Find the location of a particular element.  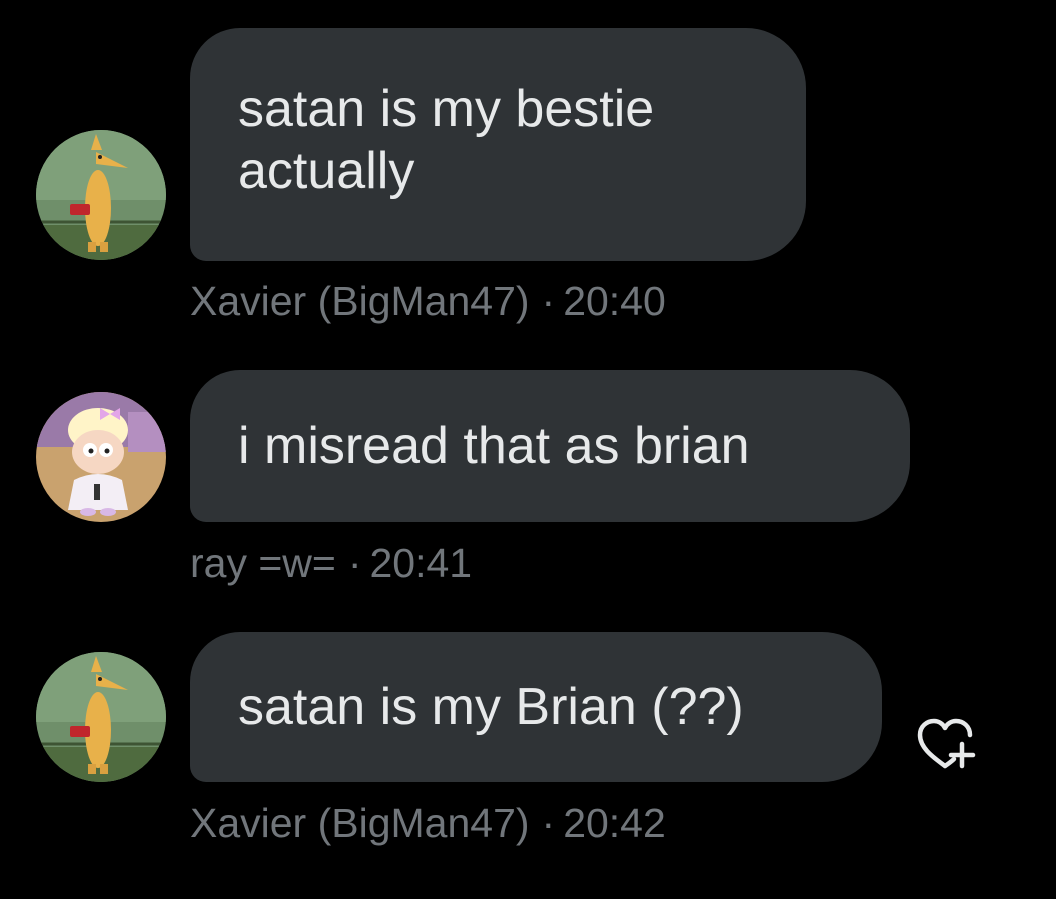

message-text: satan is my Brian (??) is located at coordinates (491, 707).